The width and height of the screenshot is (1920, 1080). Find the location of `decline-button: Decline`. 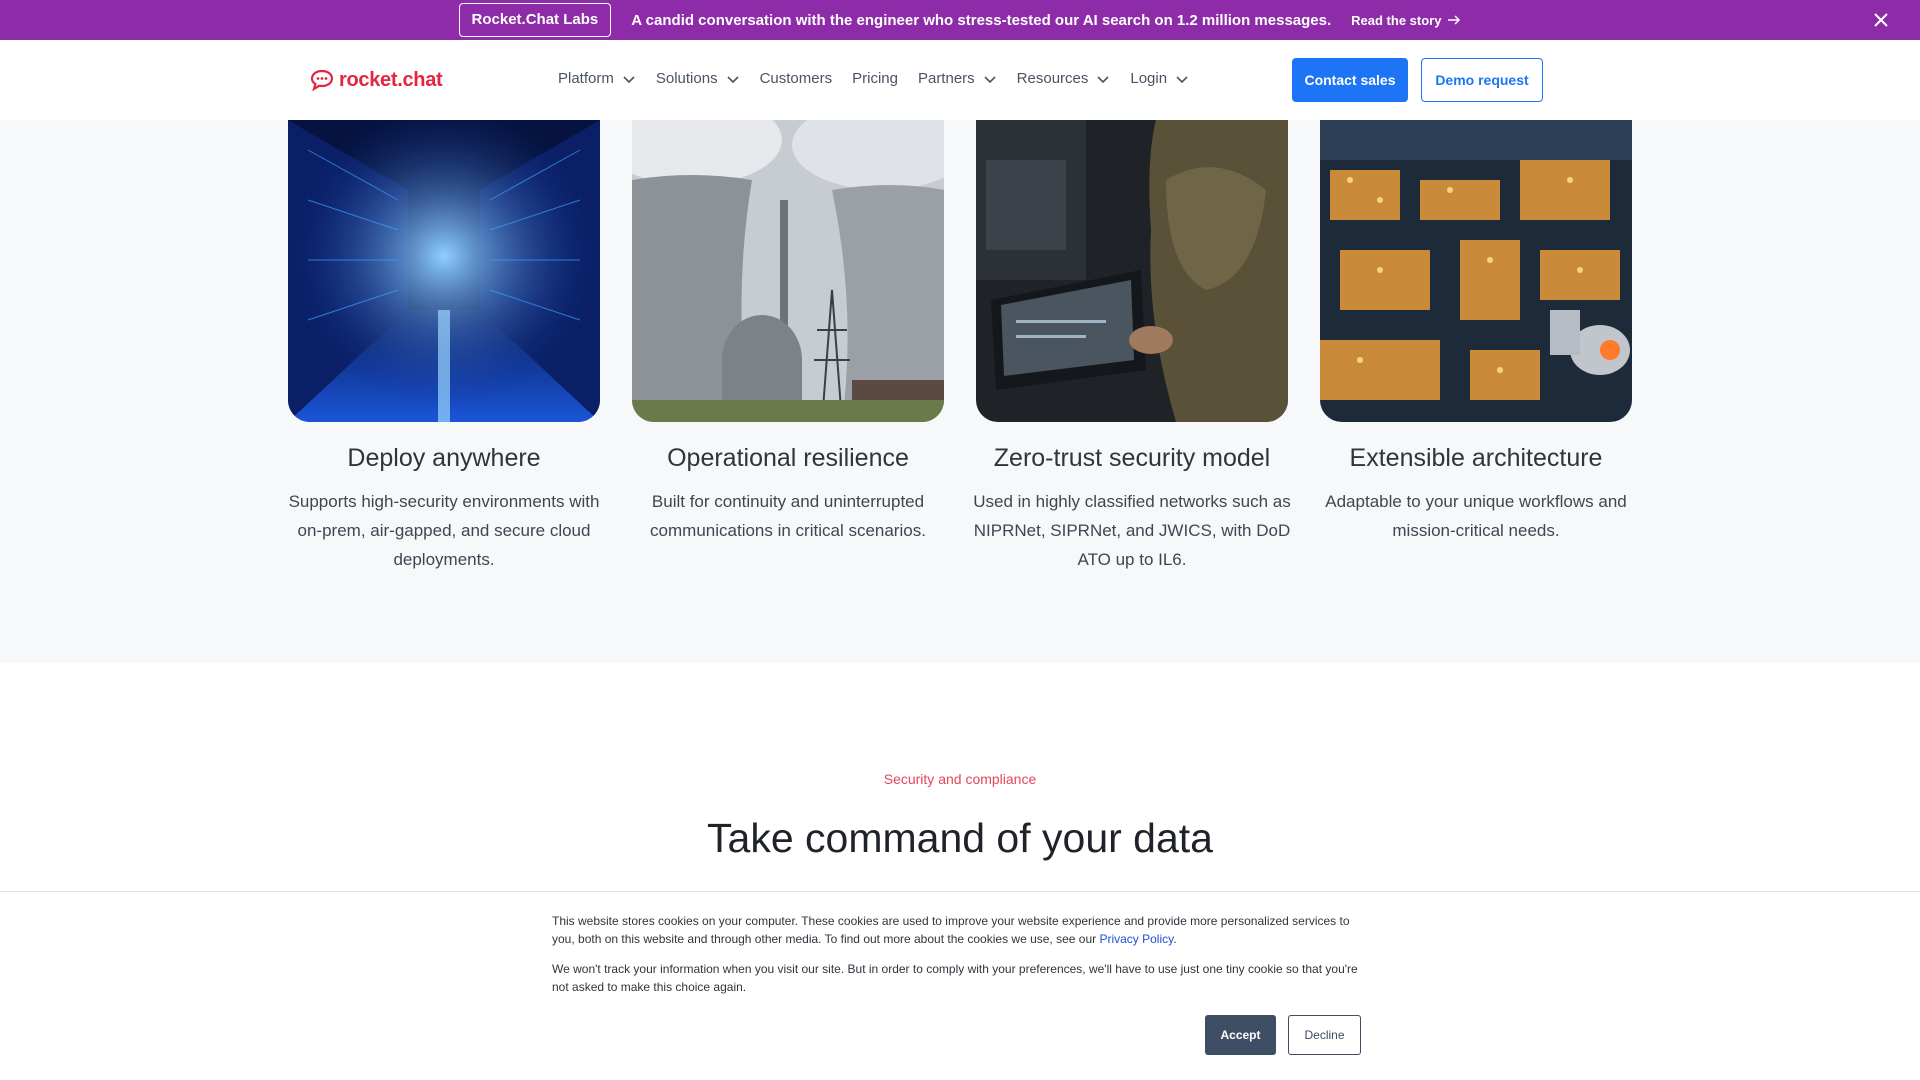

decline-button: Decline is located at coordinates (1324, 1035).